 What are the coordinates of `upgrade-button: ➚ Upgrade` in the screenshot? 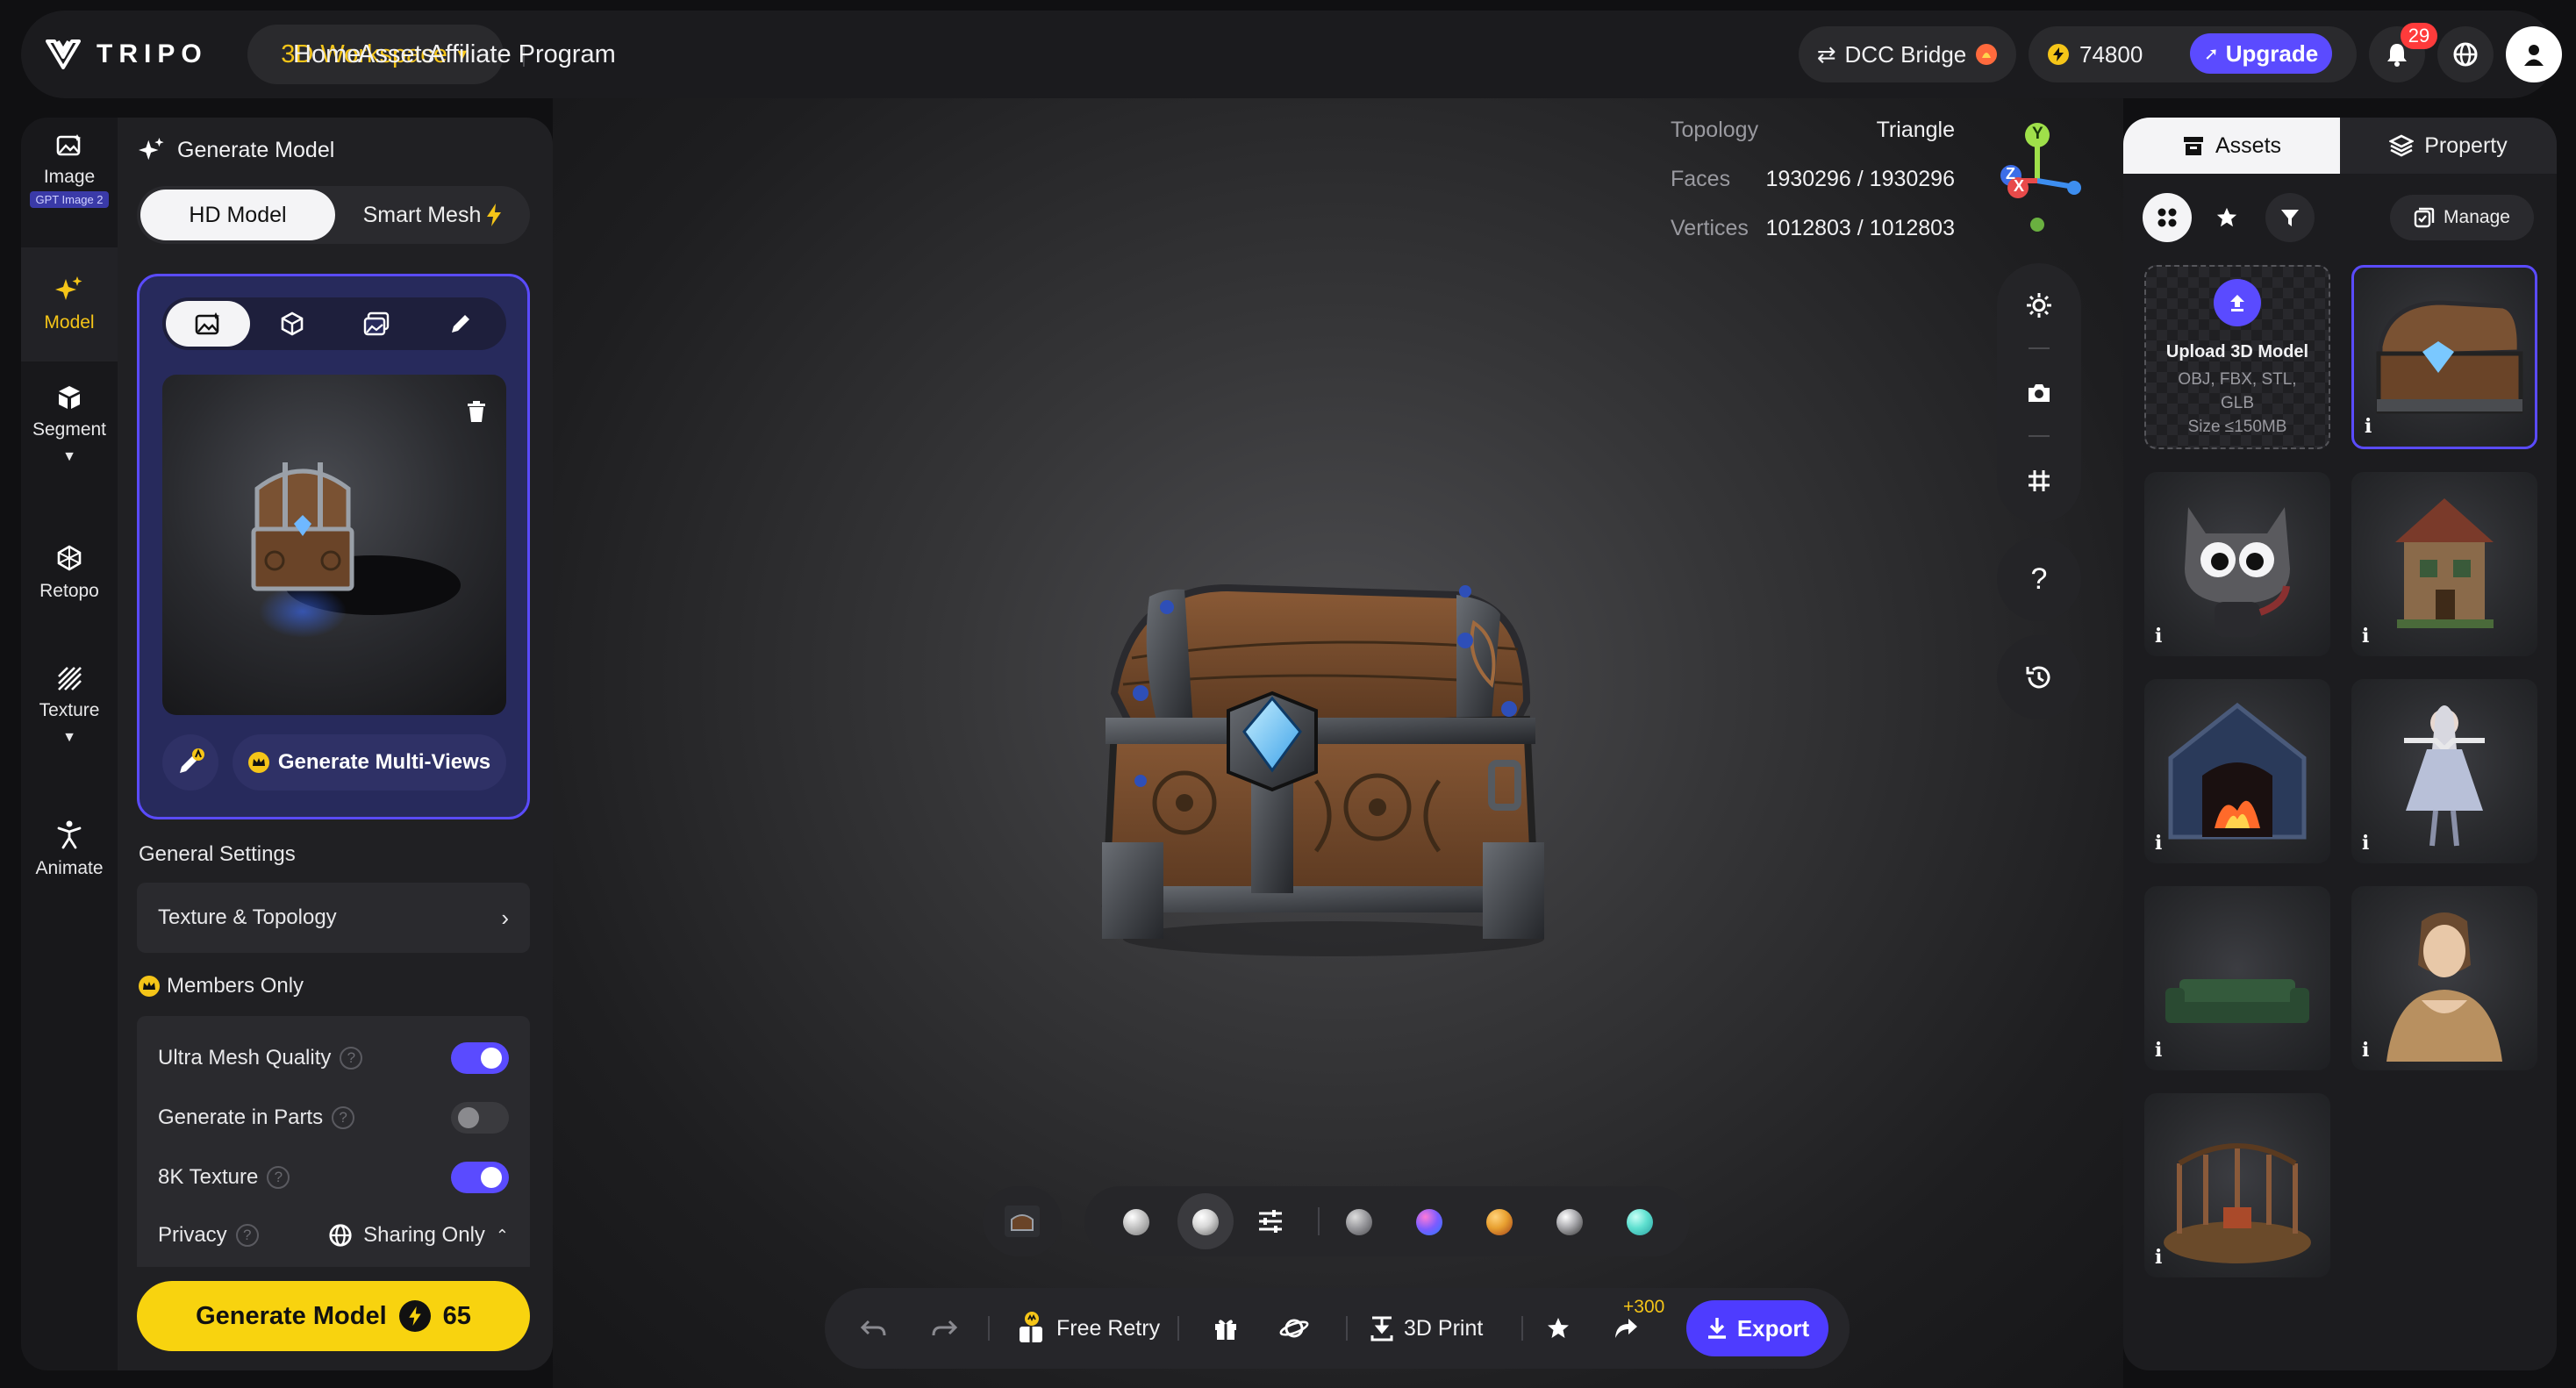 It's located at (2261, 53).